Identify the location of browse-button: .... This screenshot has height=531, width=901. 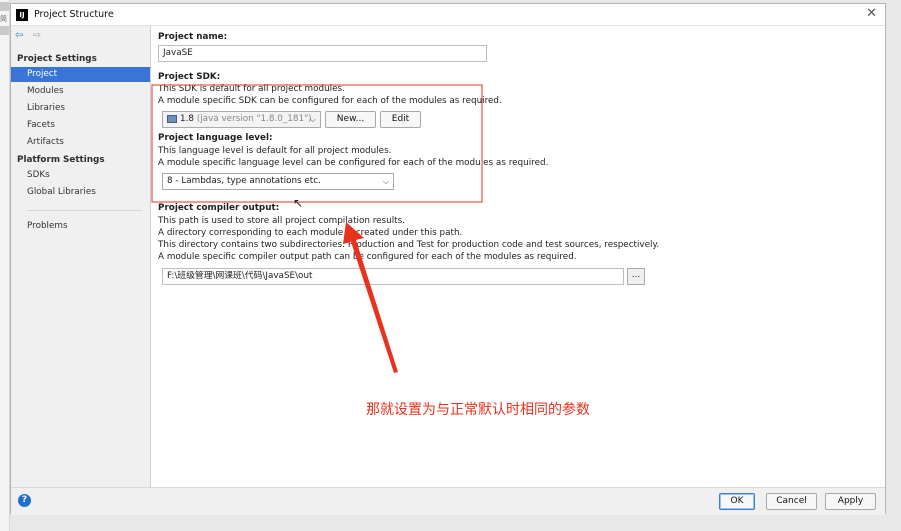
(636, 276).